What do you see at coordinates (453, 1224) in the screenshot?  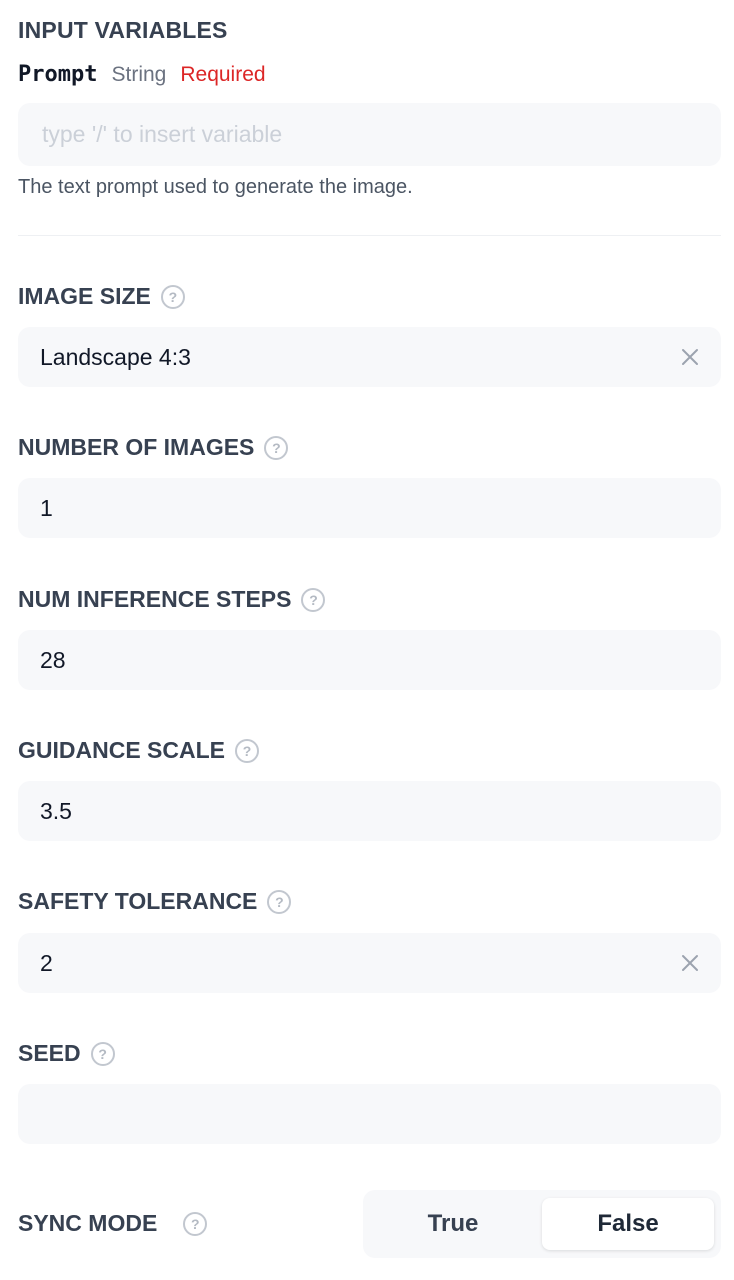 I see `sync-mode-true-button: True` at bounding box center [453, 1224].